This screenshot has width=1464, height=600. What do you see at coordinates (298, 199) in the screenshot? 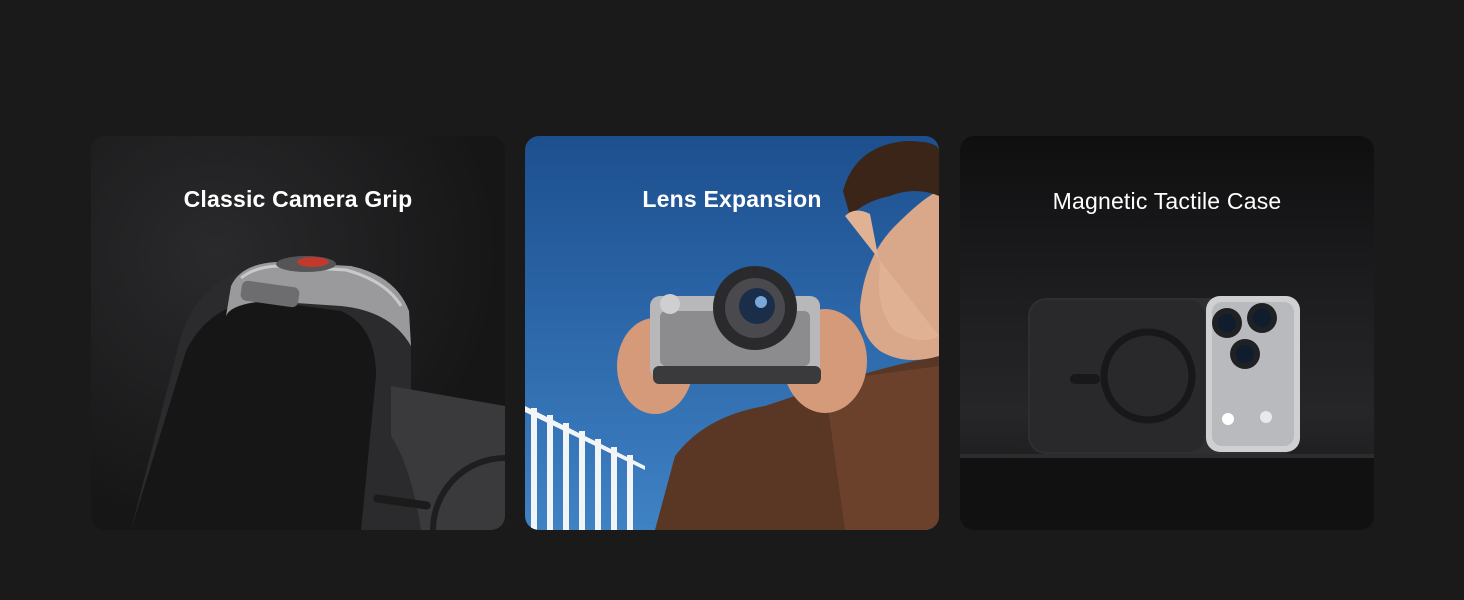
I see `card-title: Classic Camera Grip` at bounding box center [298, 199].